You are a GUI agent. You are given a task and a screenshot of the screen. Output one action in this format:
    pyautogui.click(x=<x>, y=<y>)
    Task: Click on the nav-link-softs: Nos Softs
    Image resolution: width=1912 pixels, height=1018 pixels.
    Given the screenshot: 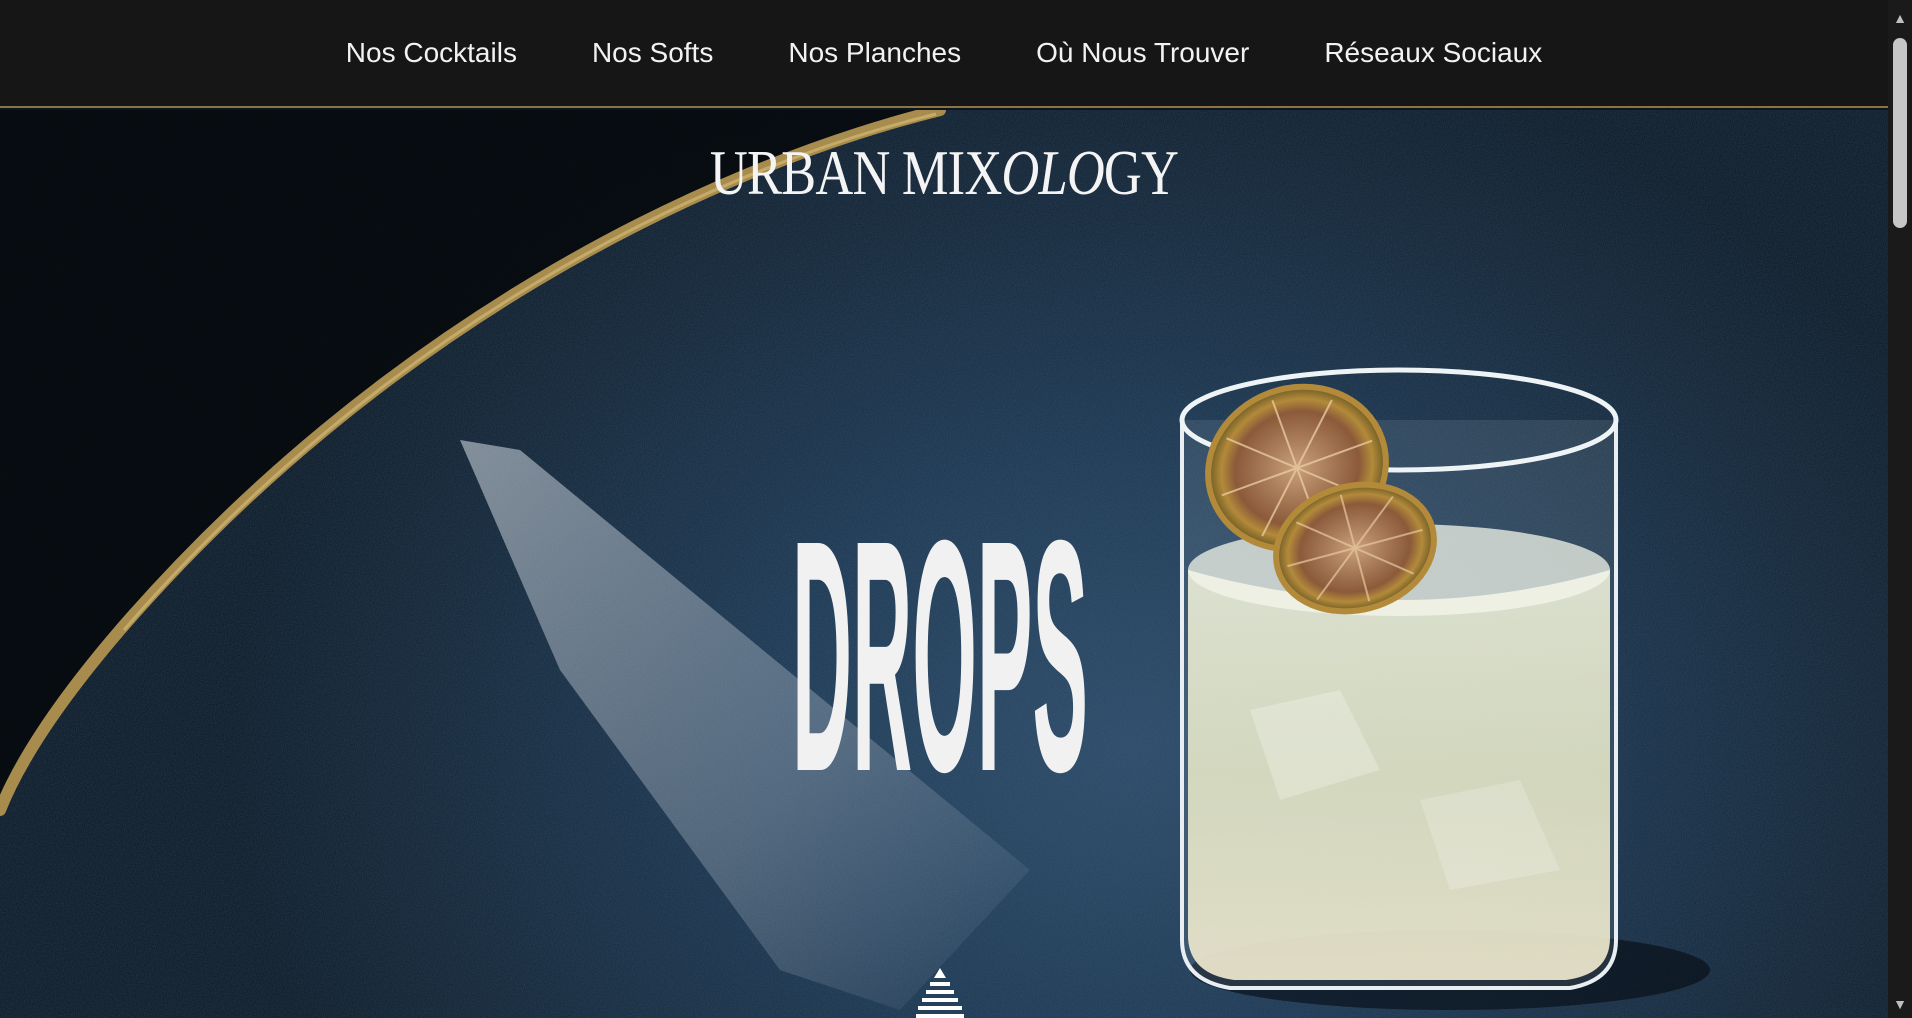 What is the action you would take?
    pyautogui.click(x=652, y=53)
    